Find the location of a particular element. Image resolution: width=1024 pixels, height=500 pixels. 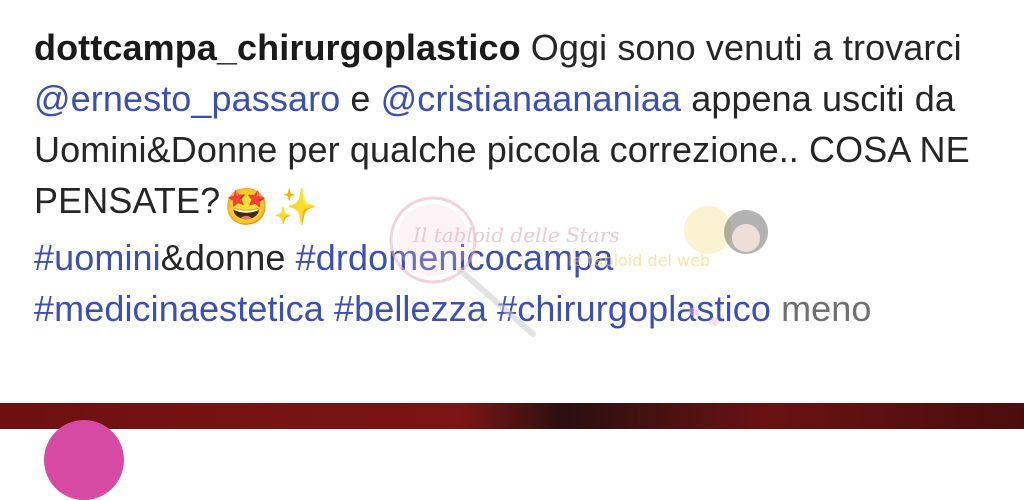

mention-link-cristiana: @cristianaananiaa is located at coordinates (531, 98).